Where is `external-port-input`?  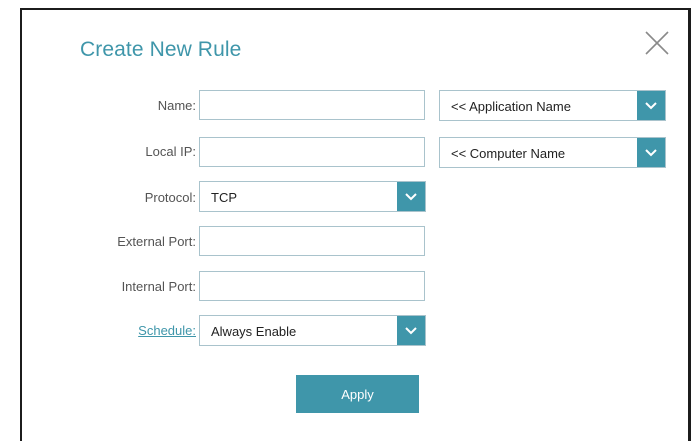
external-port-input is located at coordinates (312, 241).